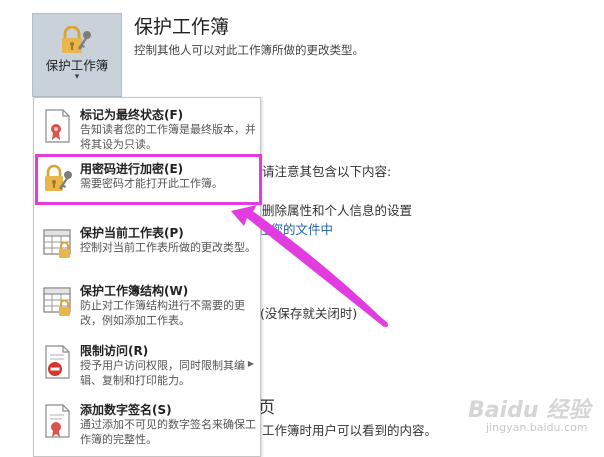  Describe the element at coordinates (309, 266) in the screenshot. I see `annotation-arrow` at that location.